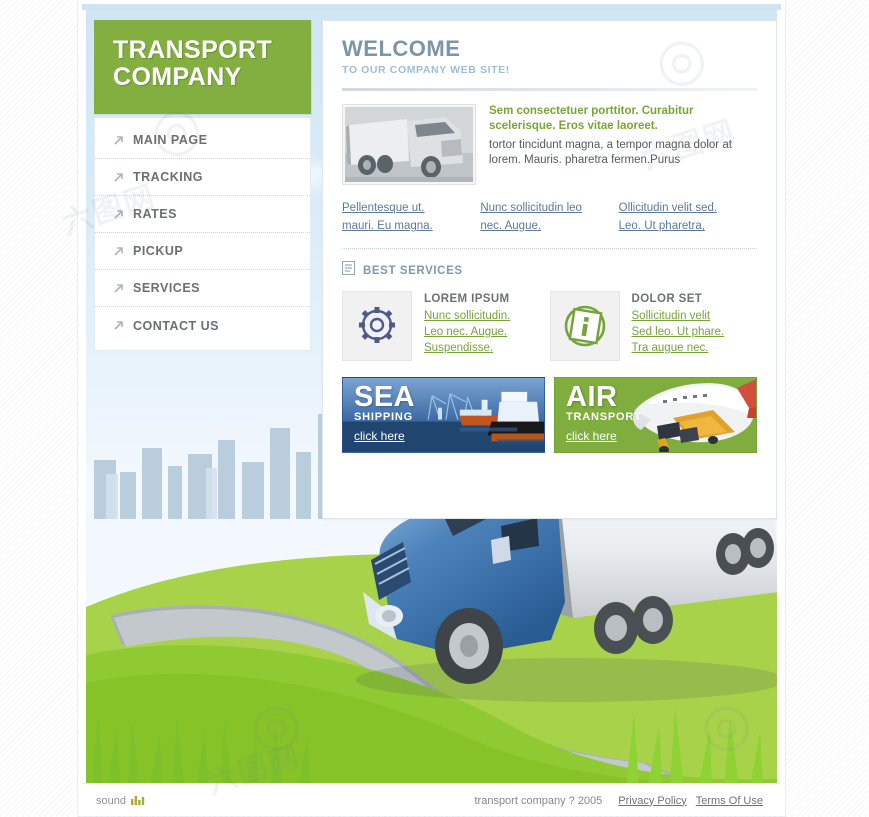  I want to click on truck-thumbnail-image, so click(409, 144).